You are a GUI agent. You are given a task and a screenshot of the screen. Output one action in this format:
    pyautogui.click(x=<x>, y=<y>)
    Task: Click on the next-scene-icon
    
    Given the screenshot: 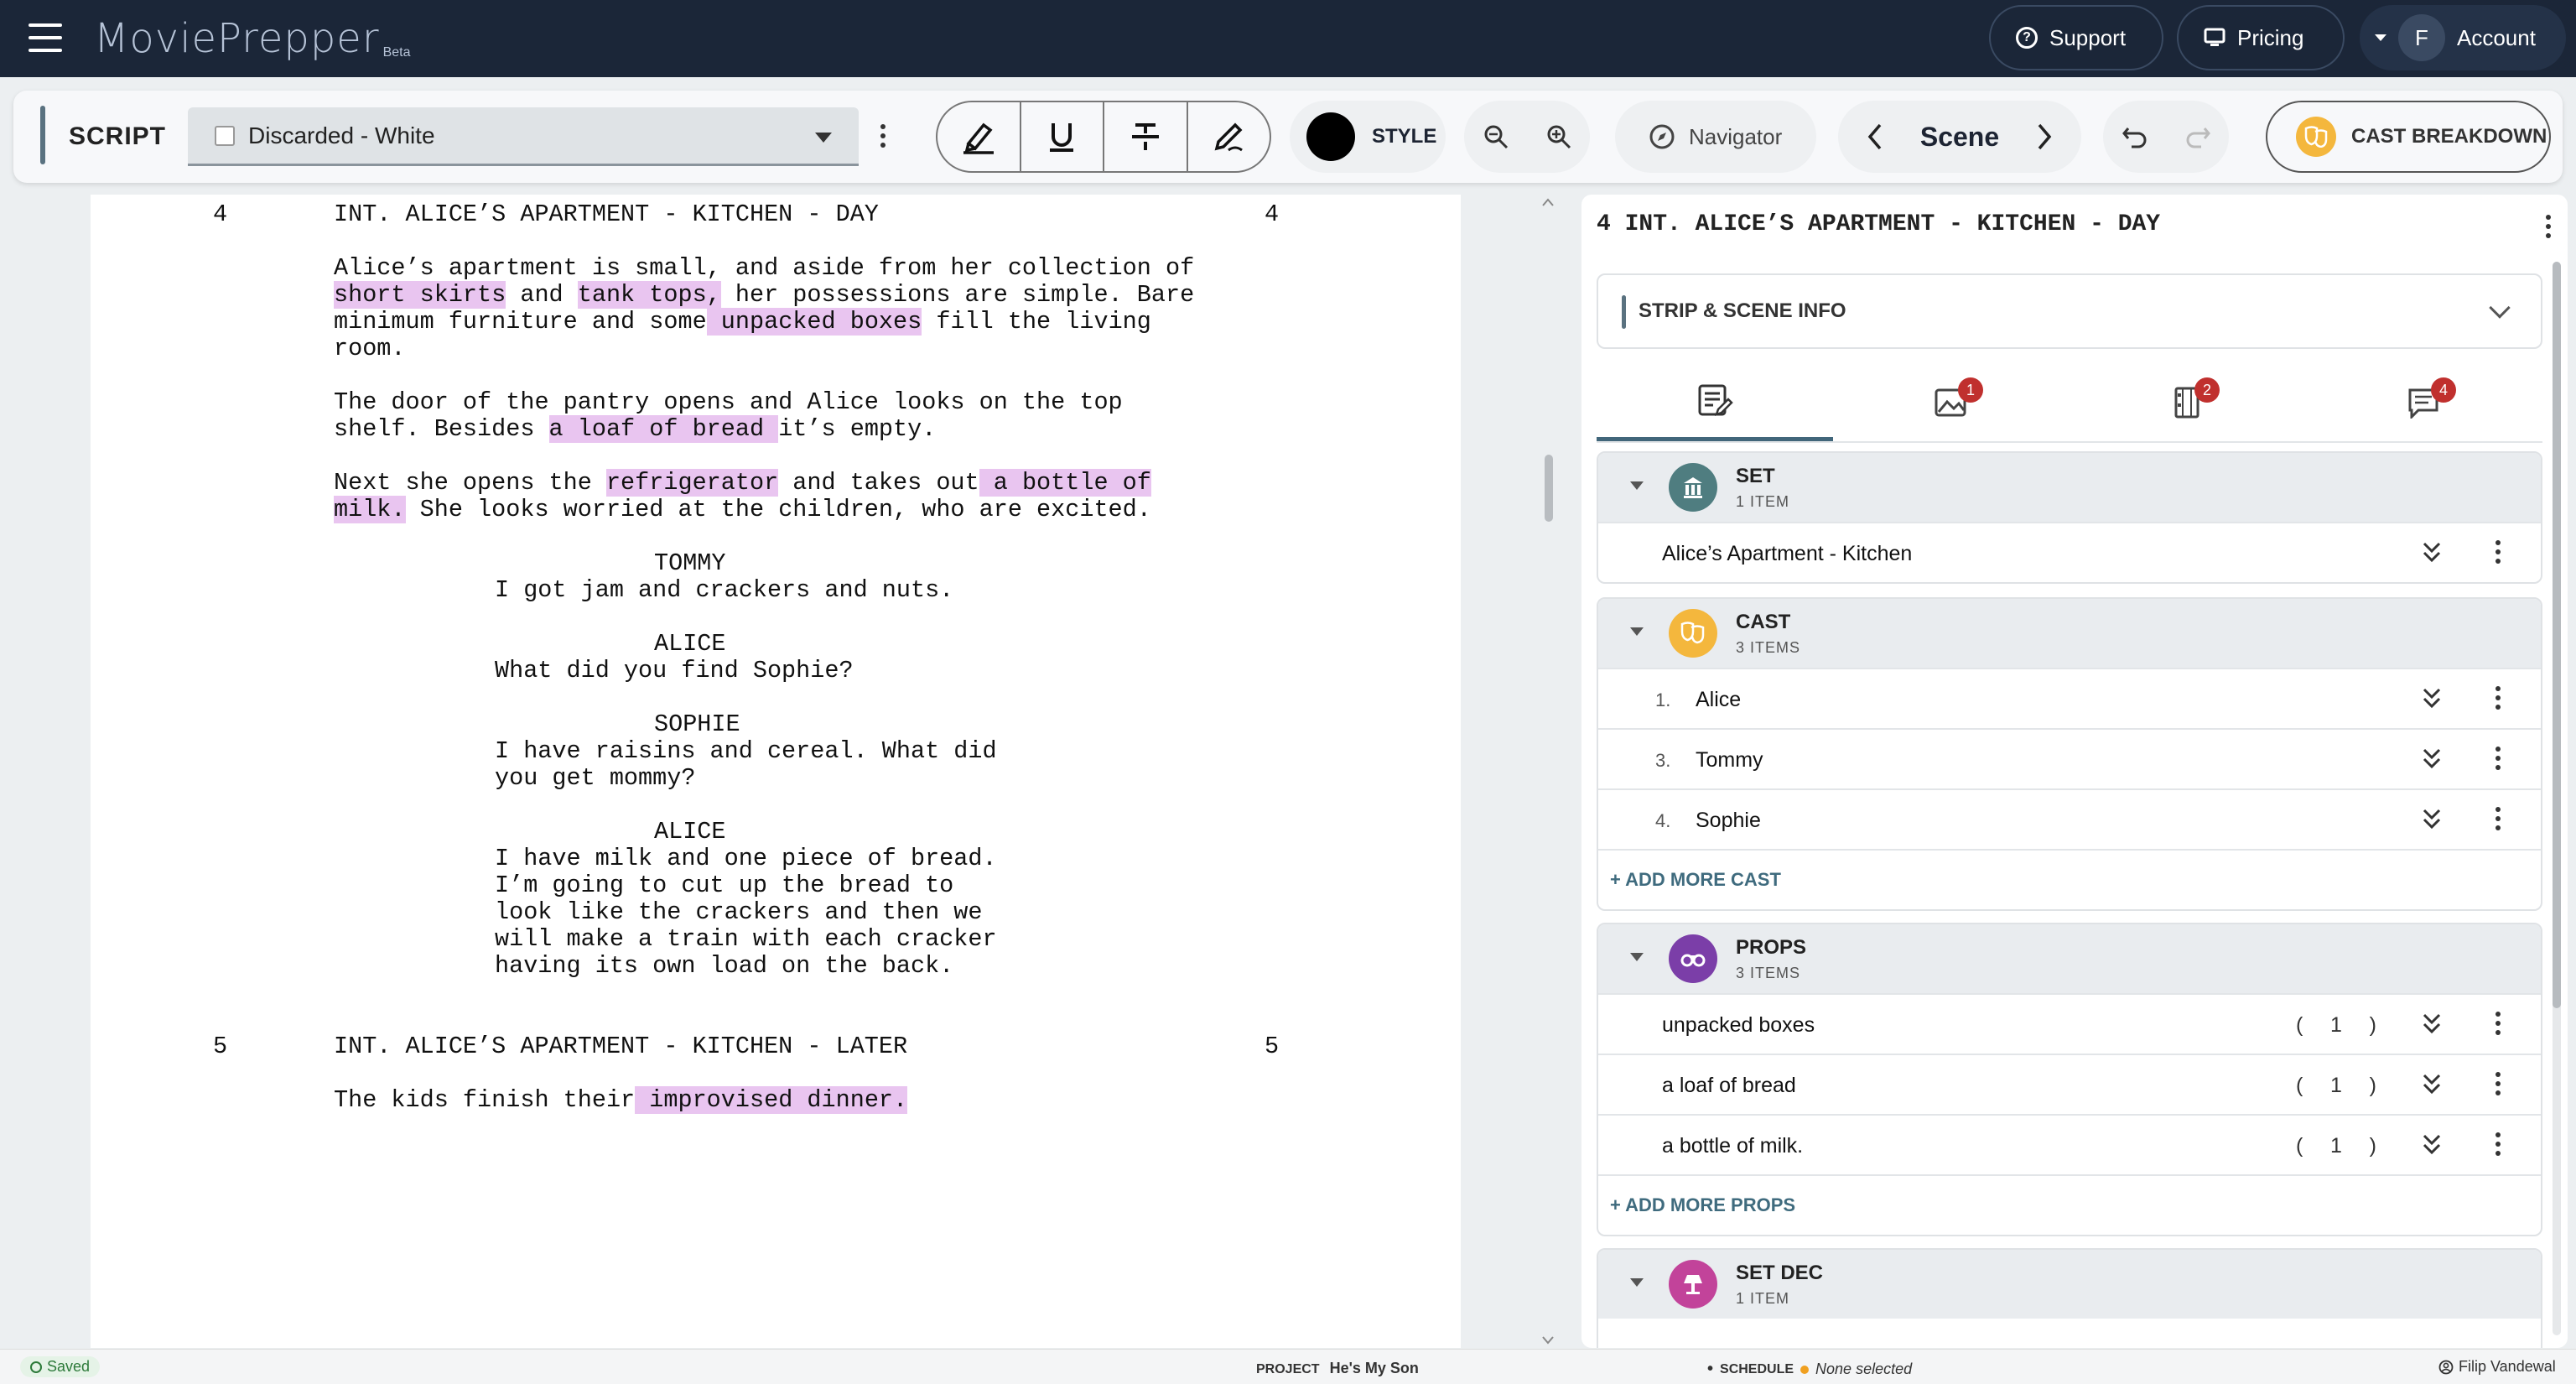 What is the action you would take?
    pyautogui.click(x=2044, y=136)
    